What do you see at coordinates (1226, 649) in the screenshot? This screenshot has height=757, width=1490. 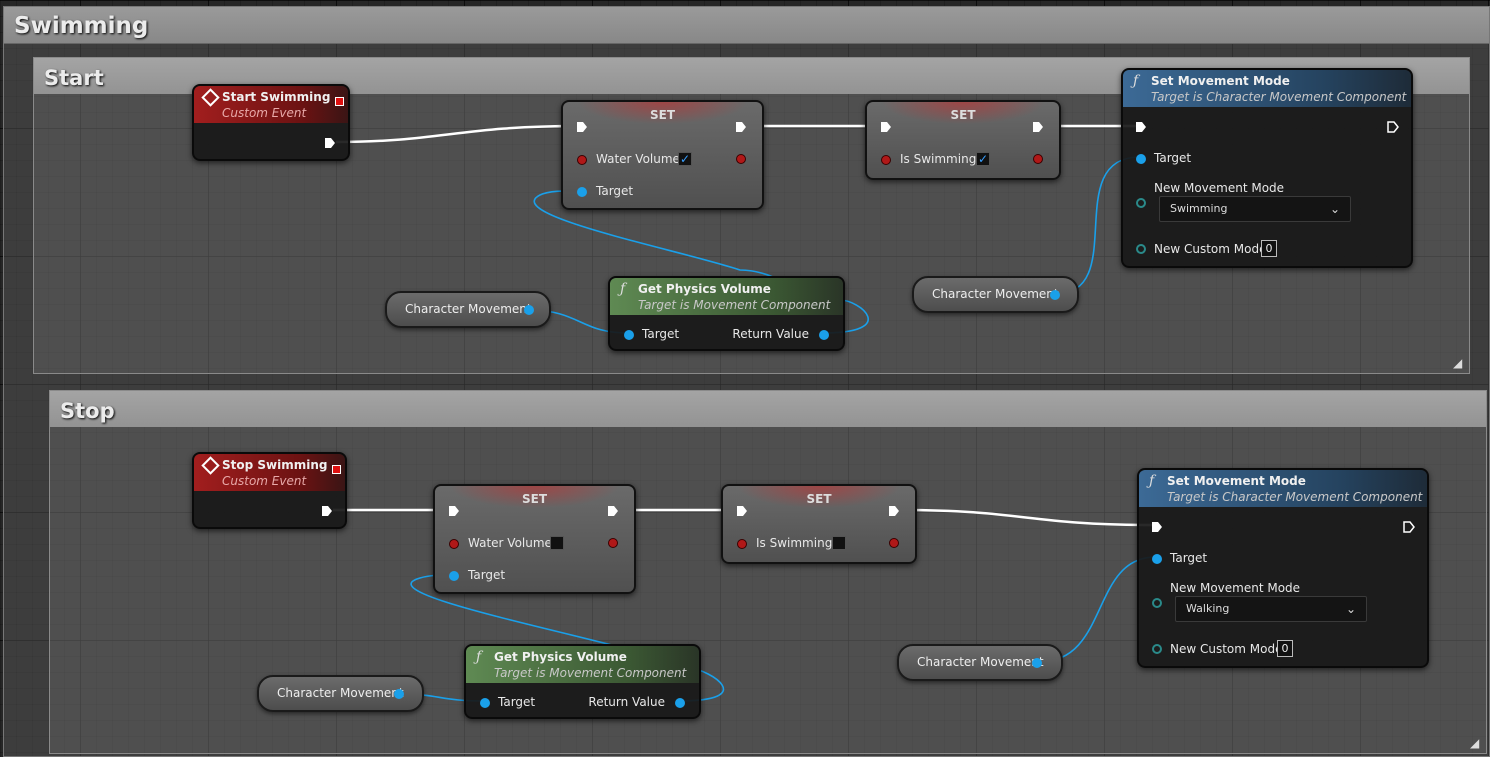 I see `custom-mode-label: New Custom Mode` at bounding box center [1226, 649].